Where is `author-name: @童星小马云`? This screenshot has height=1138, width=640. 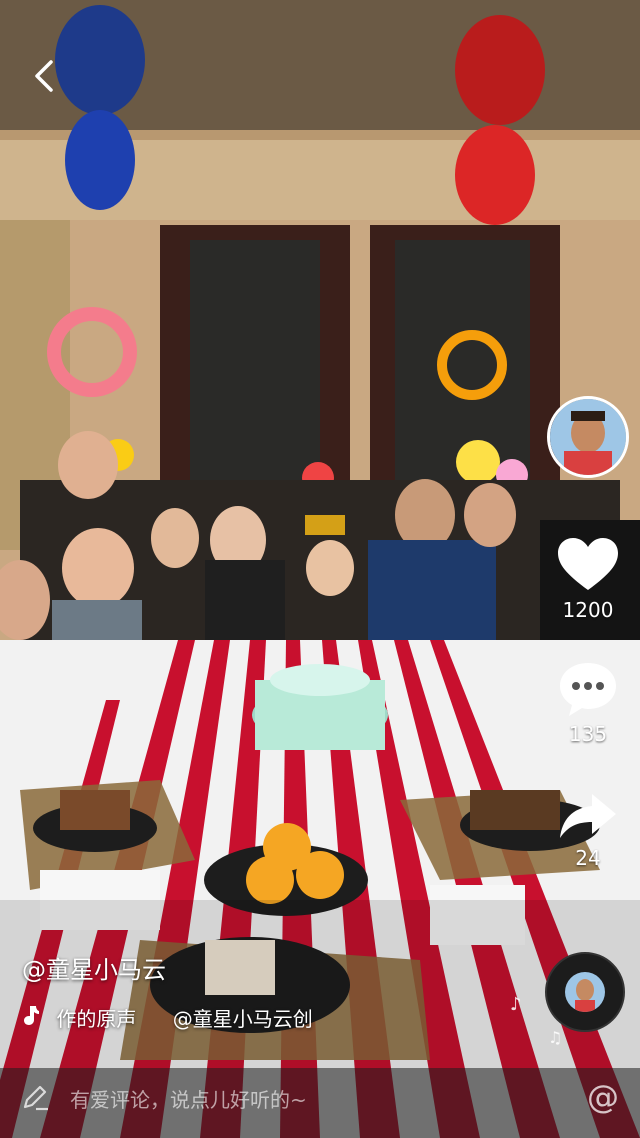
author-name: @童星小马云 is located at coordinates (94, 967).